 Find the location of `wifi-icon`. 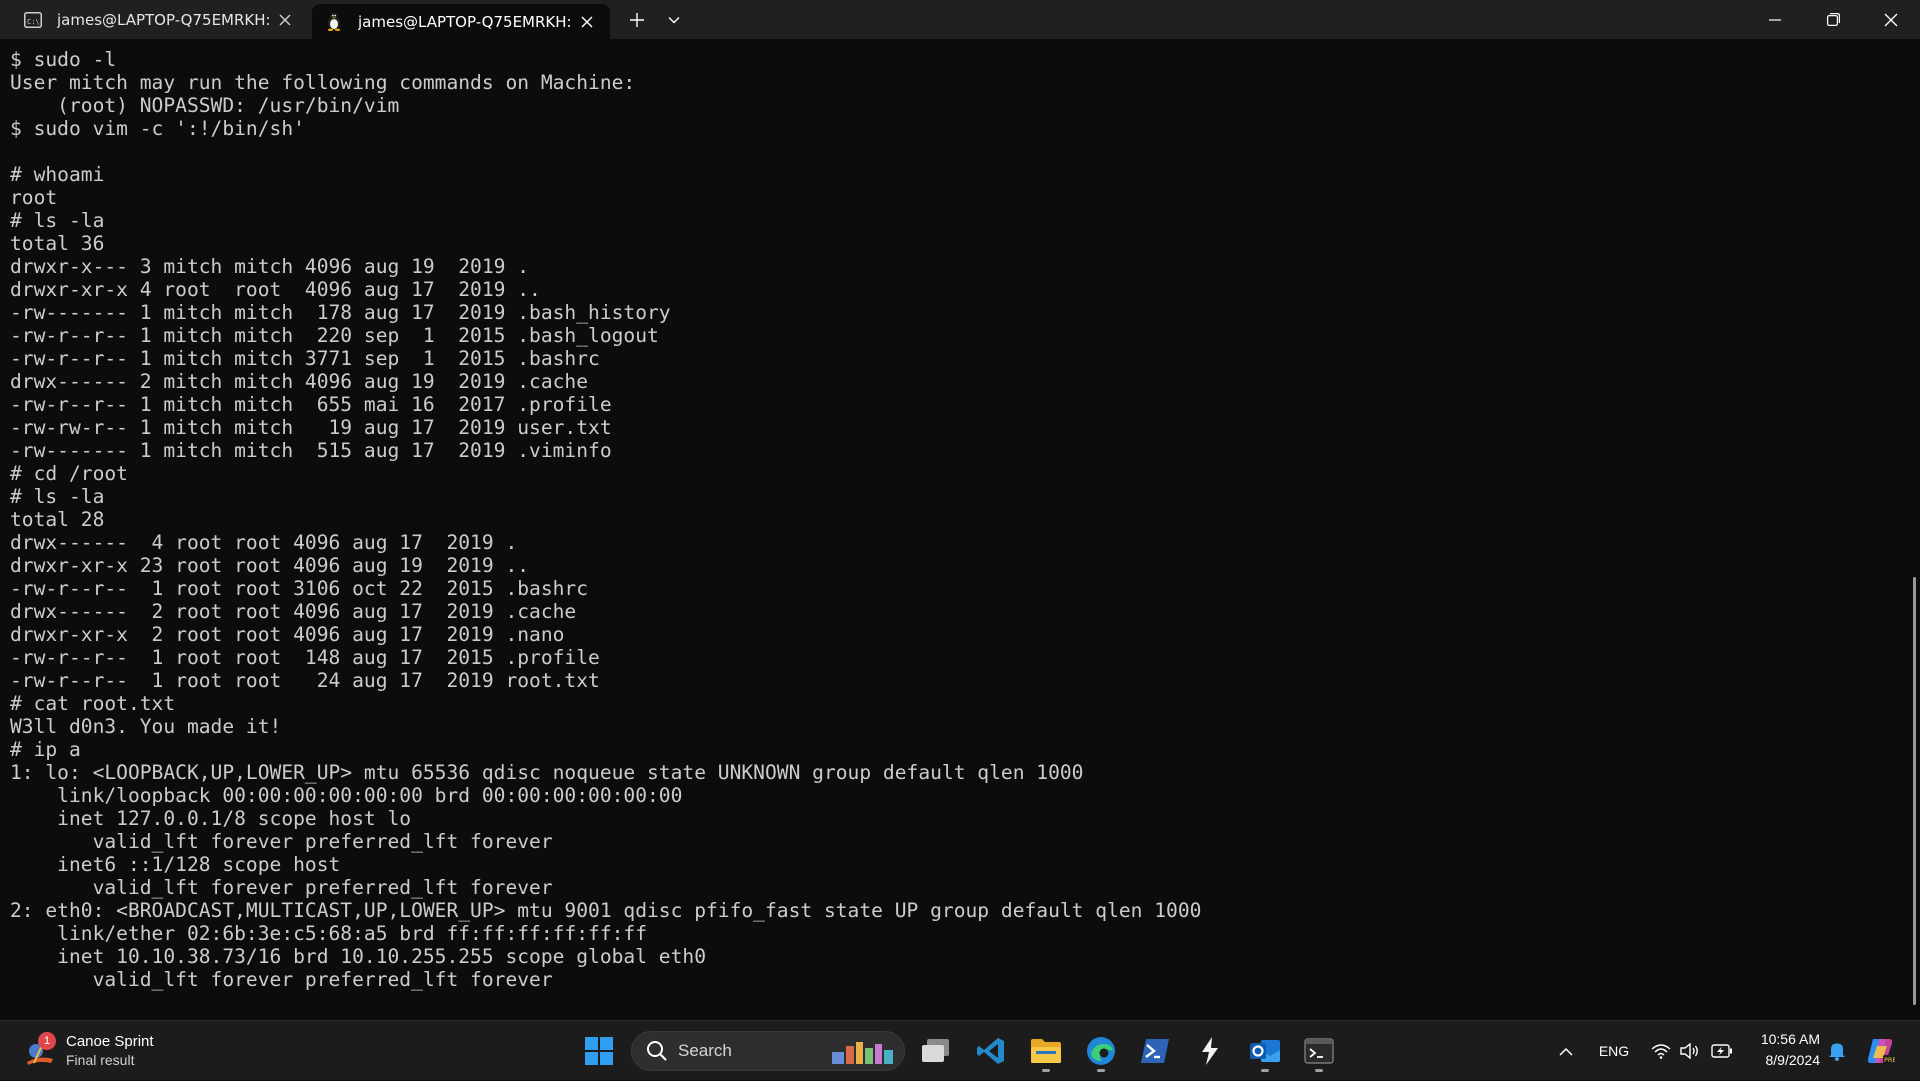

wifi-icon is located at coordinates (1661, 1051).